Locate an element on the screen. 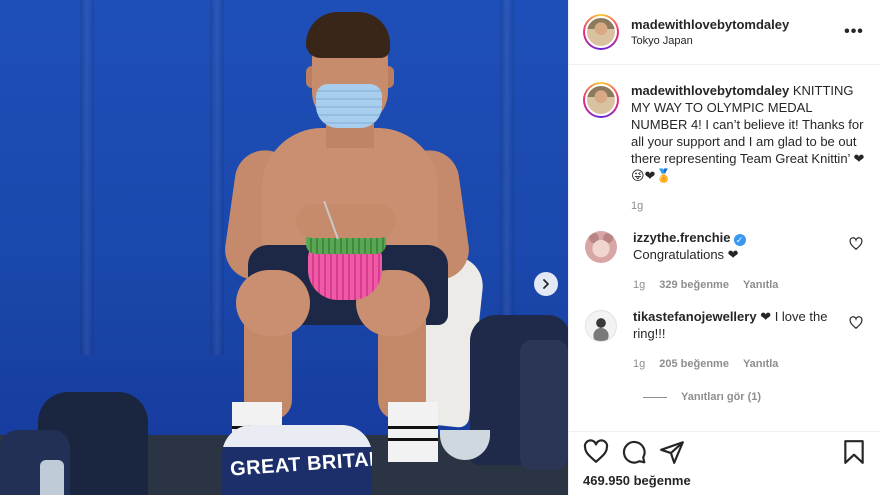 This screenshot has width=880, height=495. replies-line is located at coordinates (655, 397).